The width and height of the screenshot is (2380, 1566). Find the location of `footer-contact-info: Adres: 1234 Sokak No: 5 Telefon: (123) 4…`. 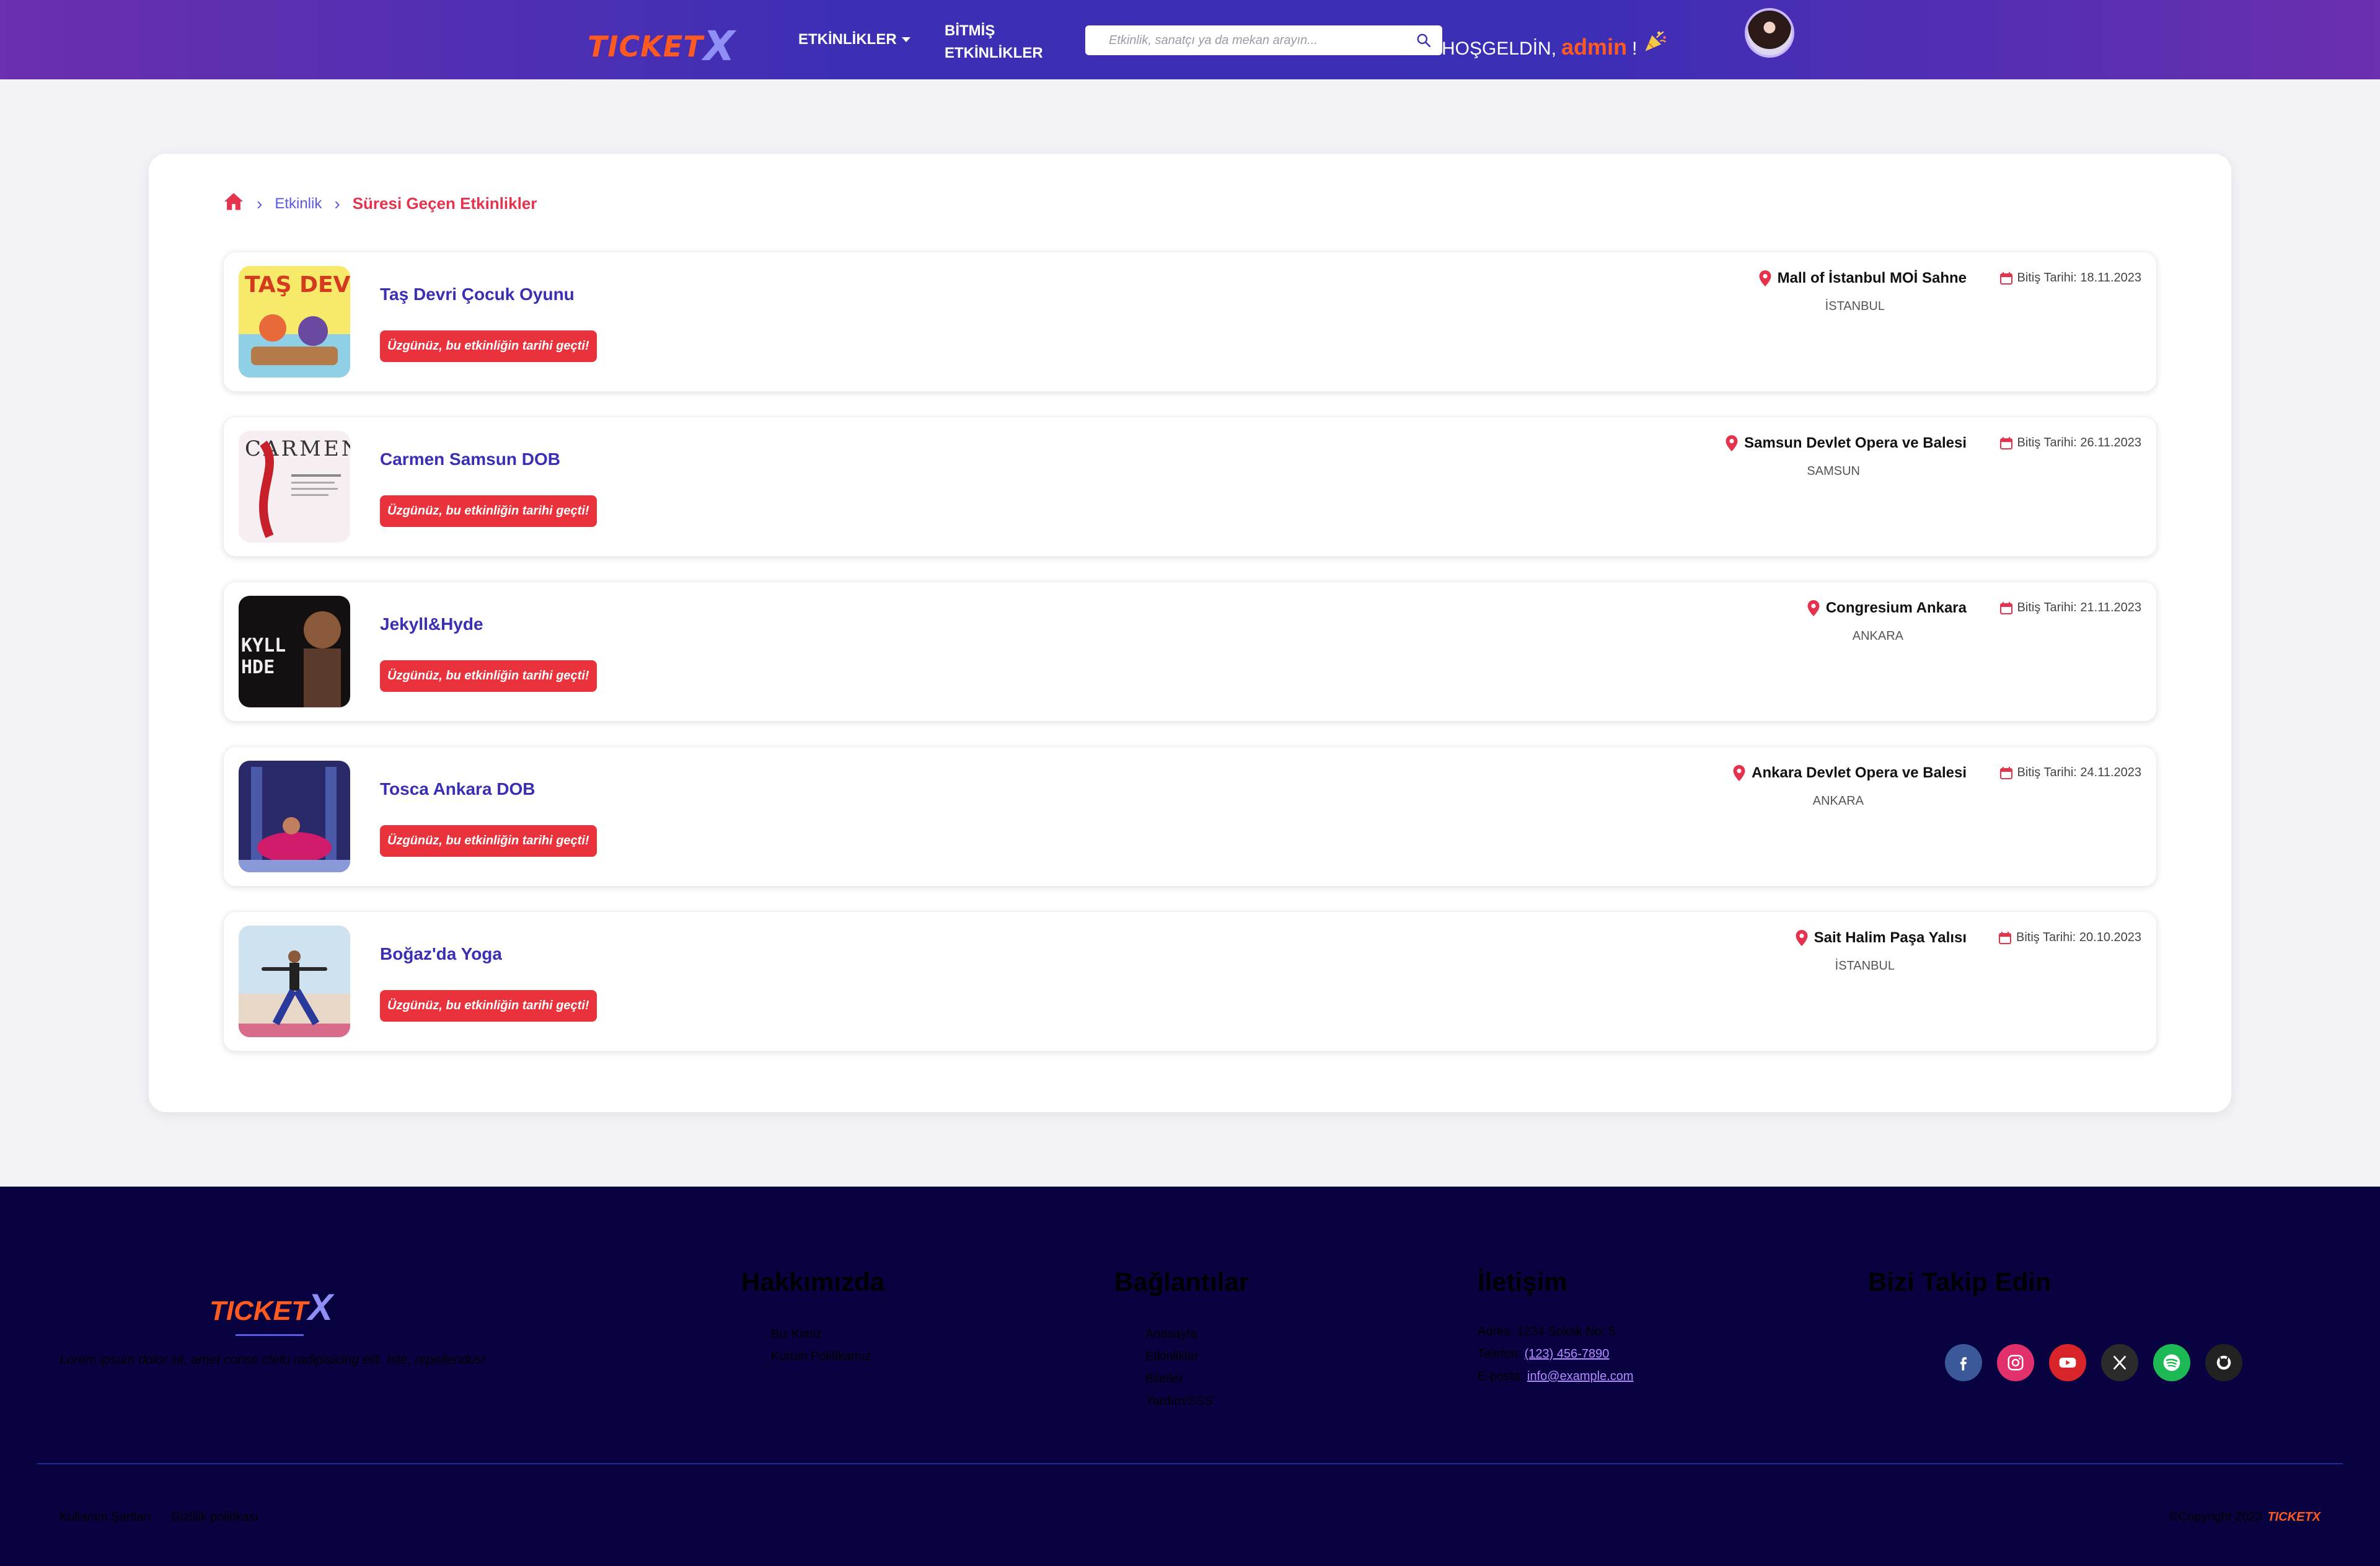

footer-contact-info: Adres: 1234 Sokak No: 5 Telefon: (123) 4… is located at coordinates (1556, 1353).